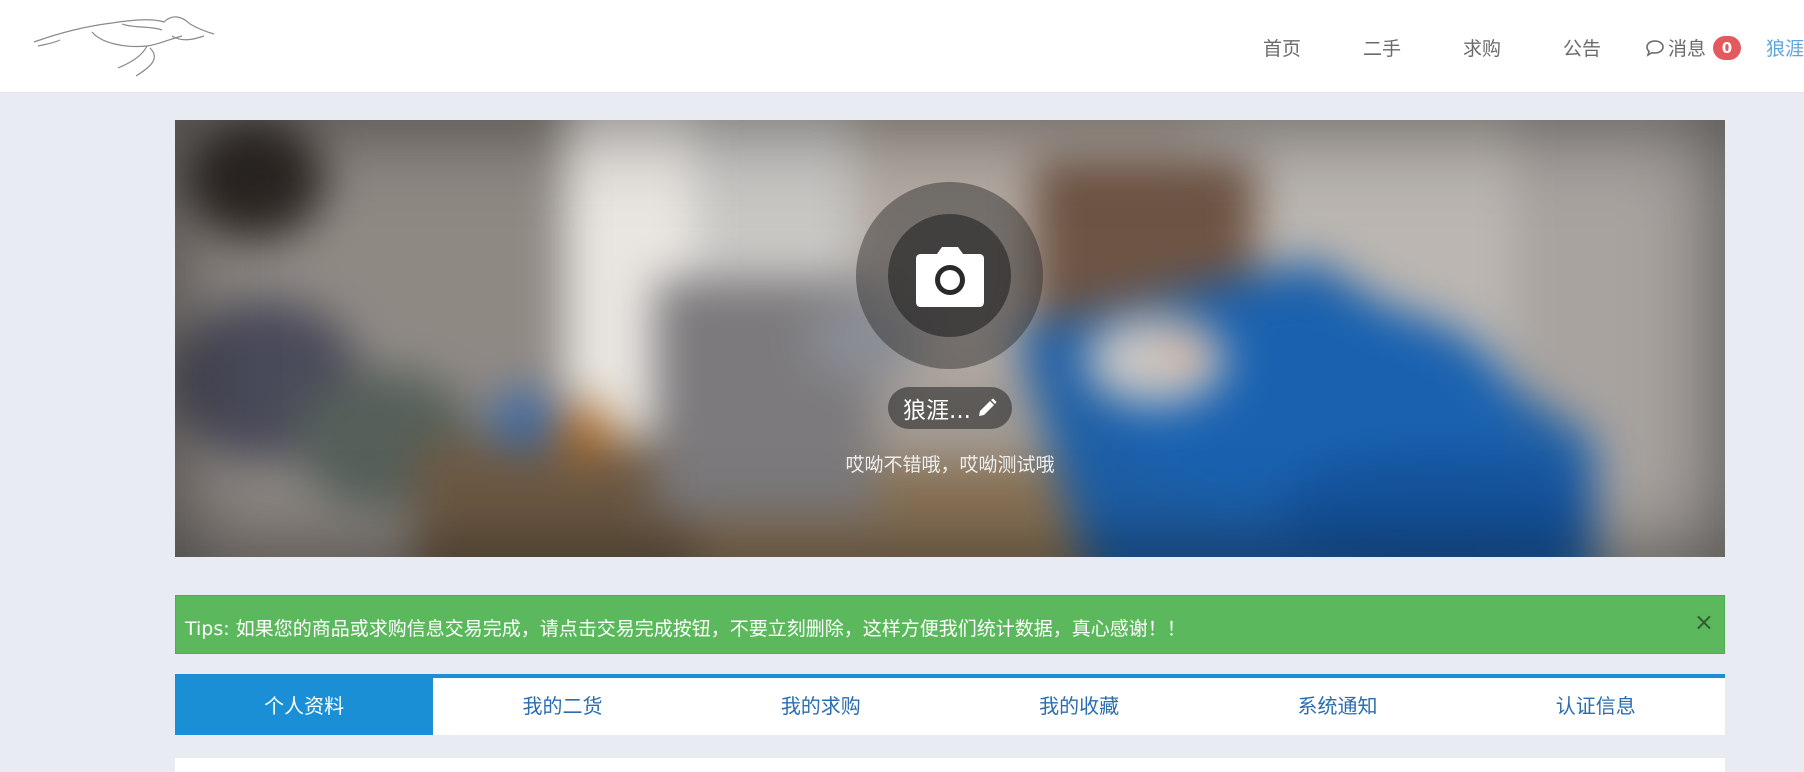  Describe the element at coordinates (1582, 47) in the screenshot. I see `nav-notice: 公告` at that location.